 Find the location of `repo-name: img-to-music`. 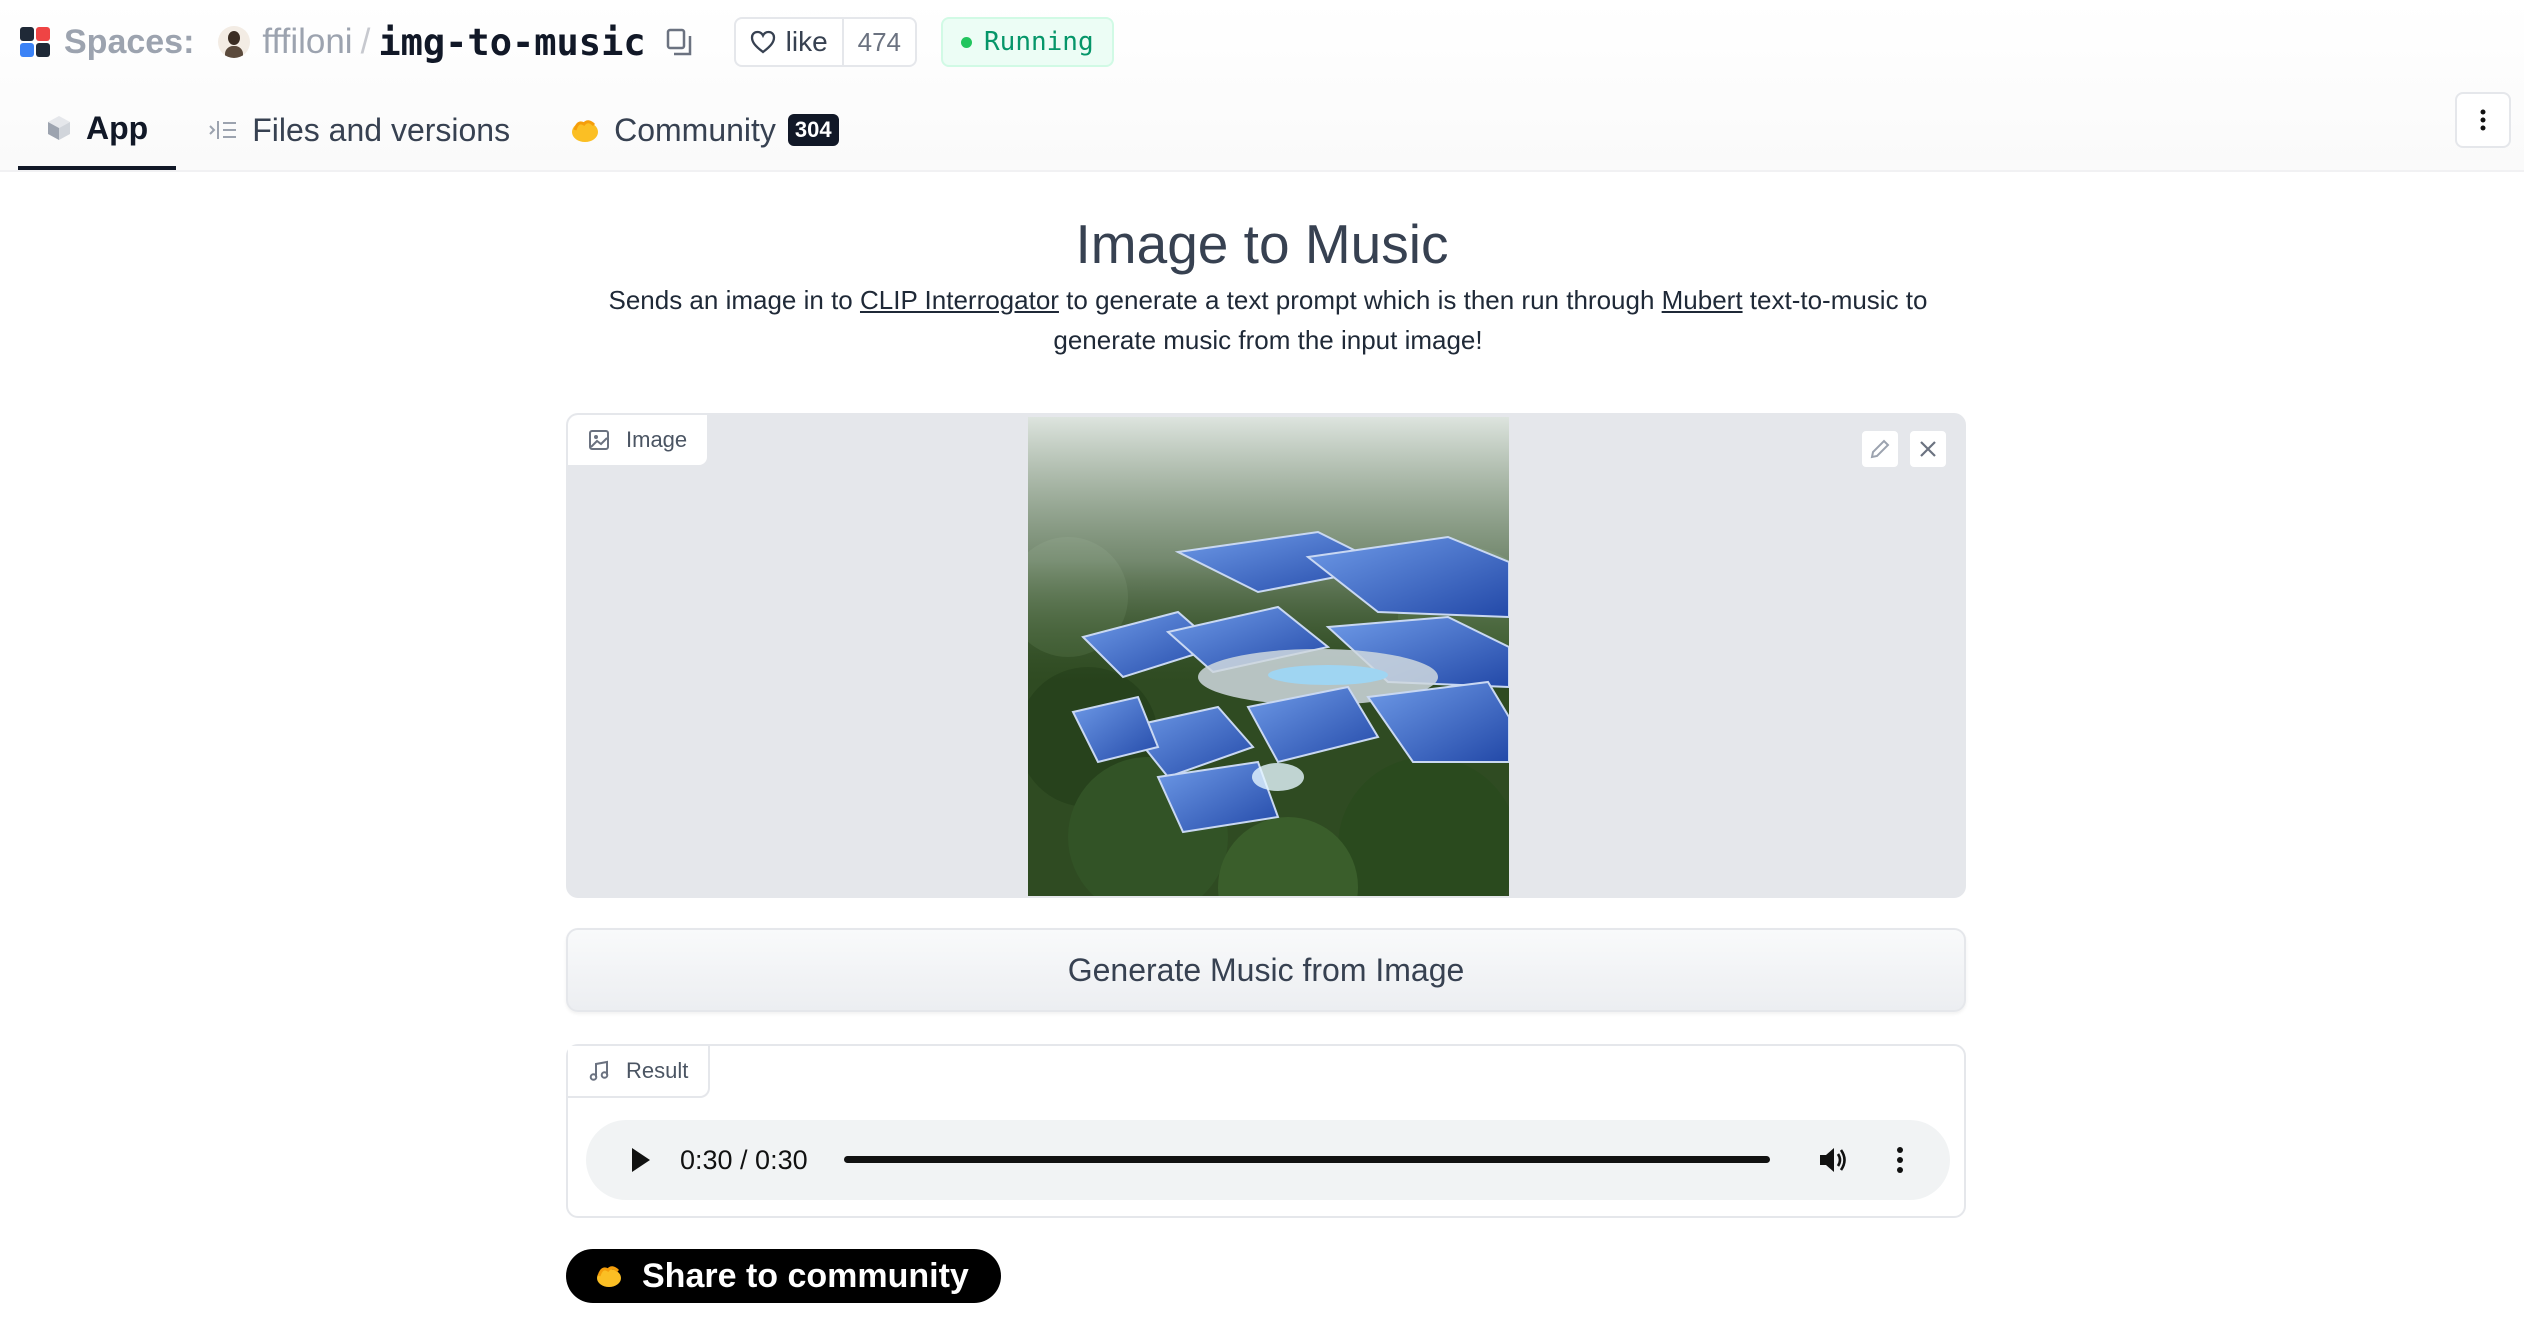

repo-name: img-to-music is located at coordinates (511, 42).